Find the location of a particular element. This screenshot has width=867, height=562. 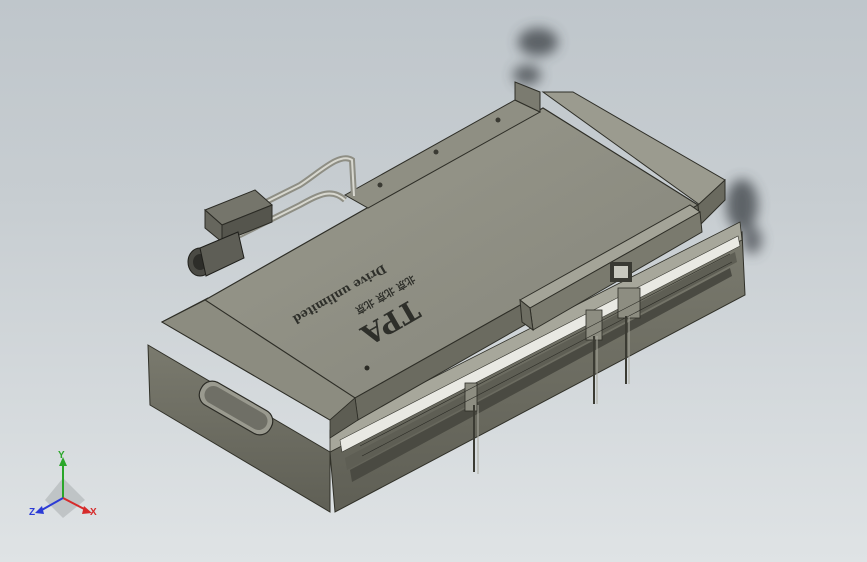

round-connector is located at coordinates (216, 254).